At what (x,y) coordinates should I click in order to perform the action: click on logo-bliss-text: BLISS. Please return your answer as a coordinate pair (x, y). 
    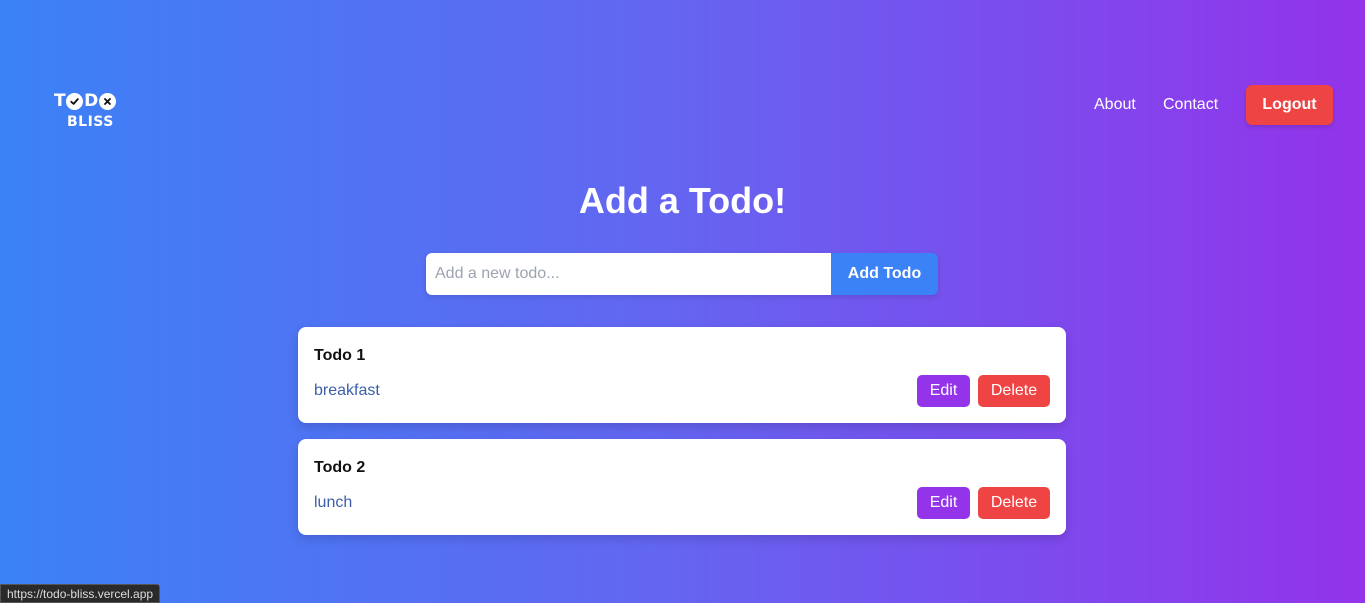
    Looking at the image, I should click on (90, 122).